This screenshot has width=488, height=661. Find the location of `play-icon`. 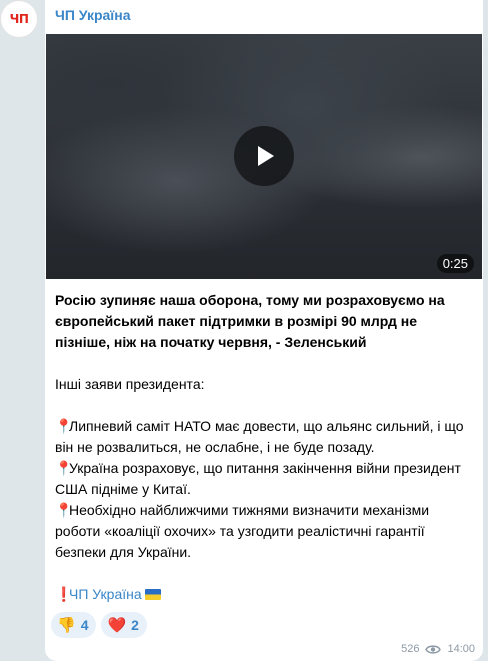

play-icon is located at coordinates (266, 156).